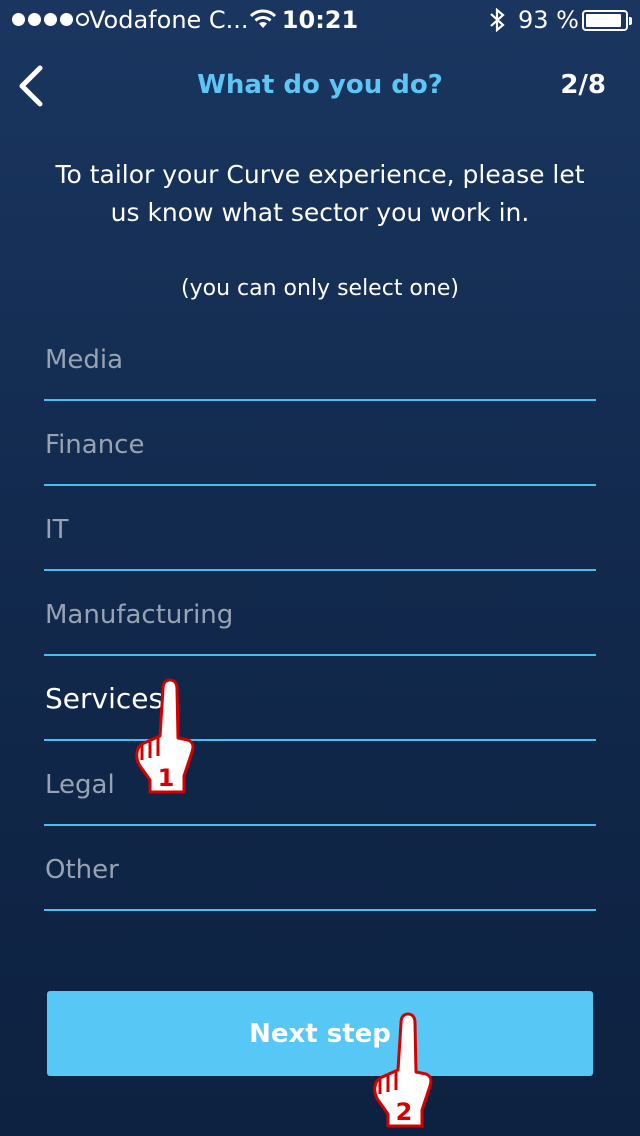 Image resolution: width=640 pixels, height=1136 pixels. I want to click on option-label: Finance, so click(95, 445).